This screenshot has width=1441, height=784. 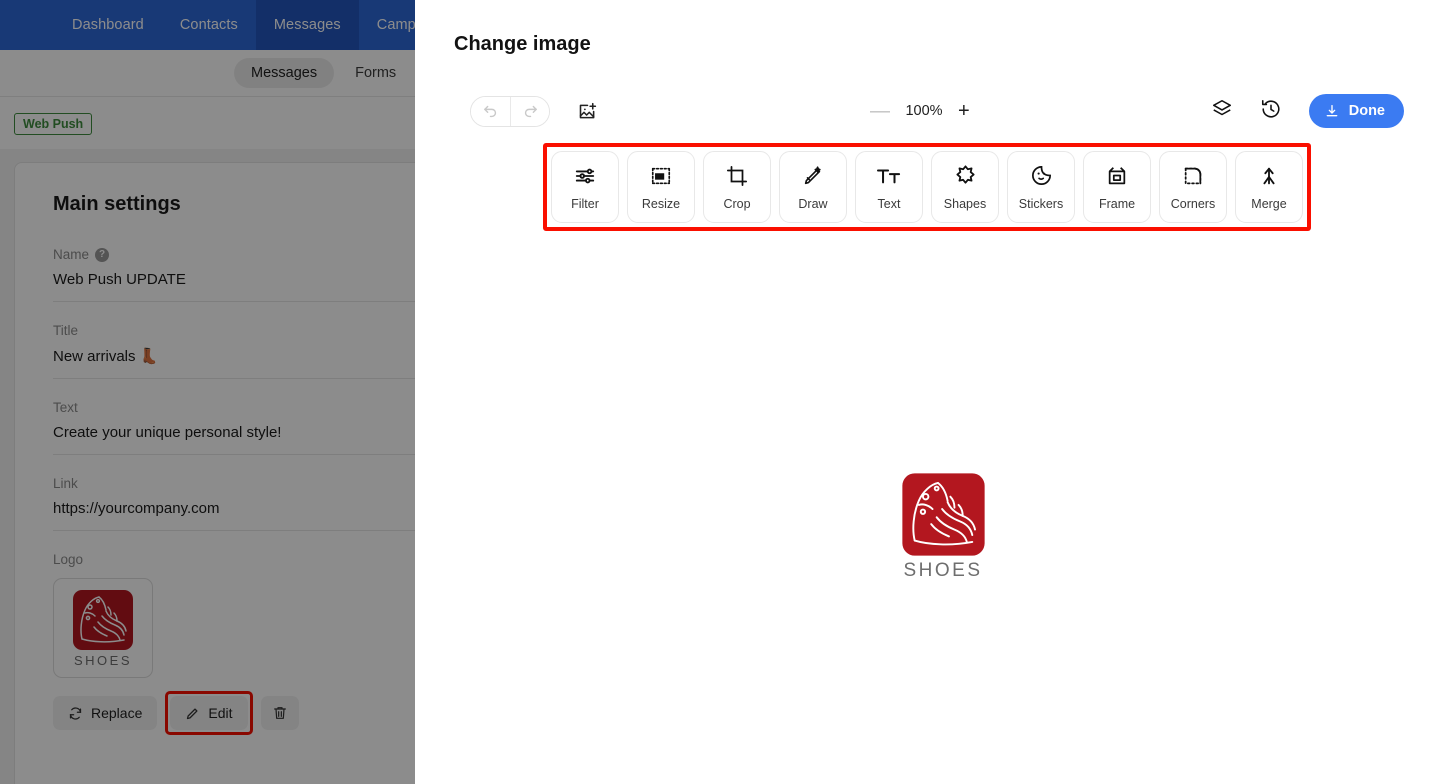 I want to click on badge-row: Web Push, so click(x=207, y=123).